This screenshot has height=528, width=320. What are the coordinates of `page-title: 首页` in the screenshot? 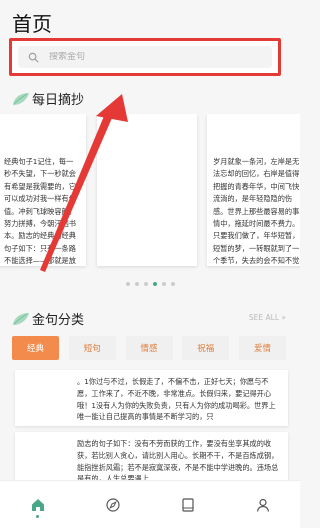 It's located at (32, 24).